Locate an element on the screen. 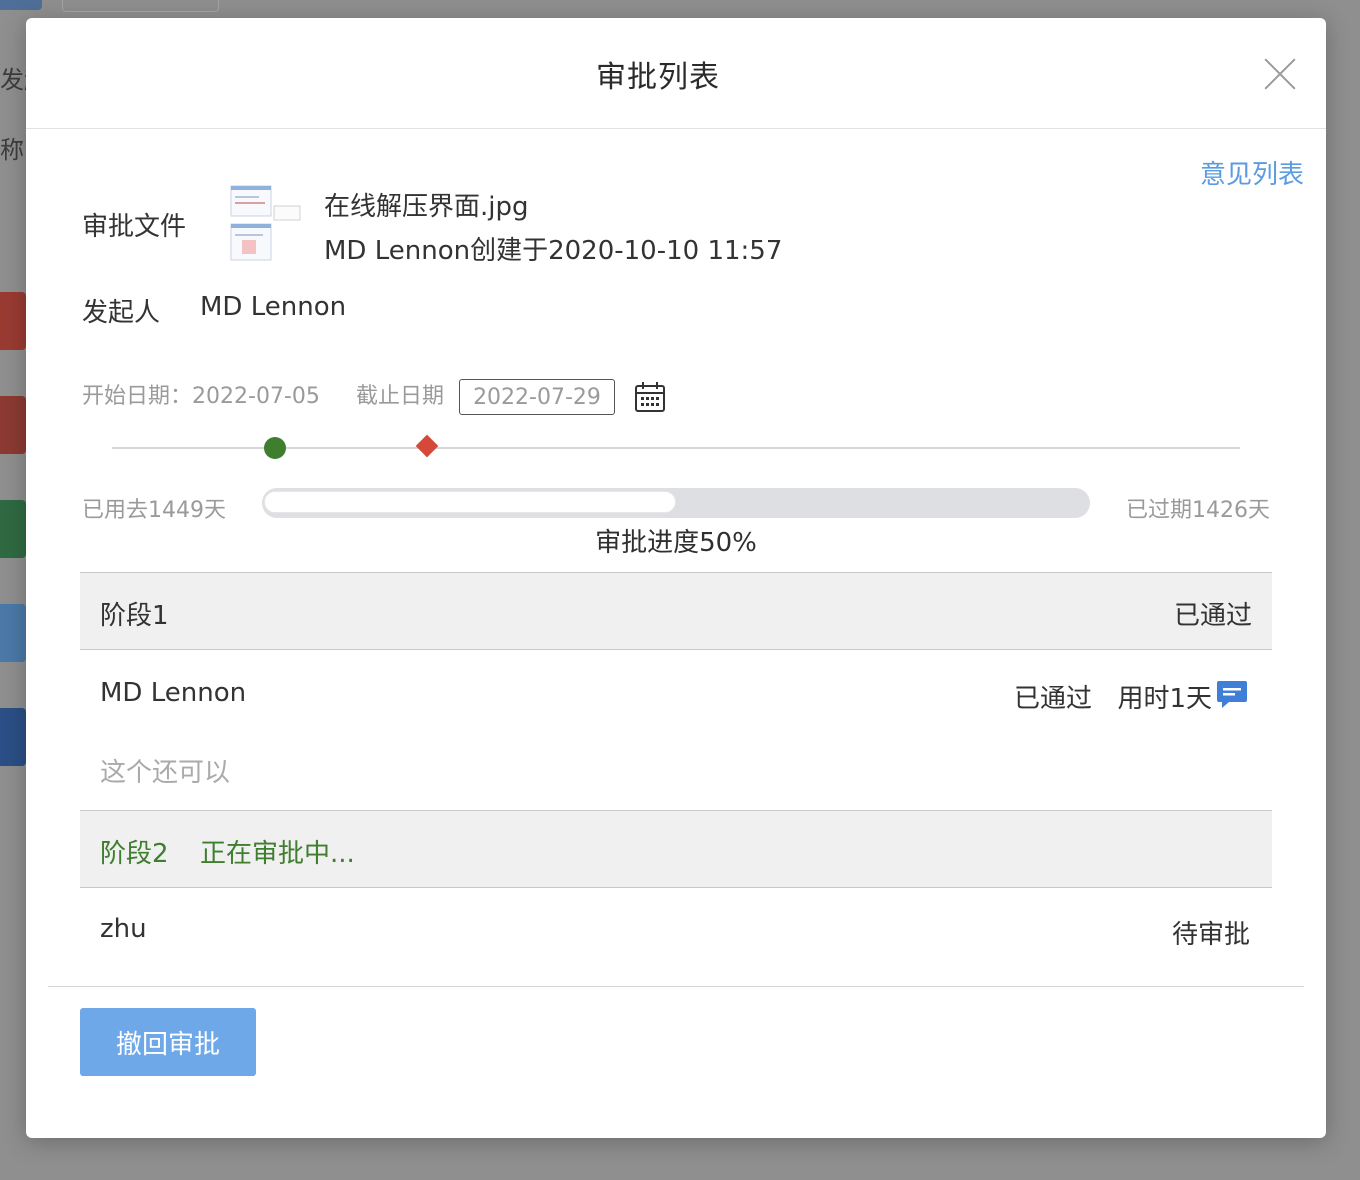  stage-status: 已通过 is located at coordinates (1212, 616).